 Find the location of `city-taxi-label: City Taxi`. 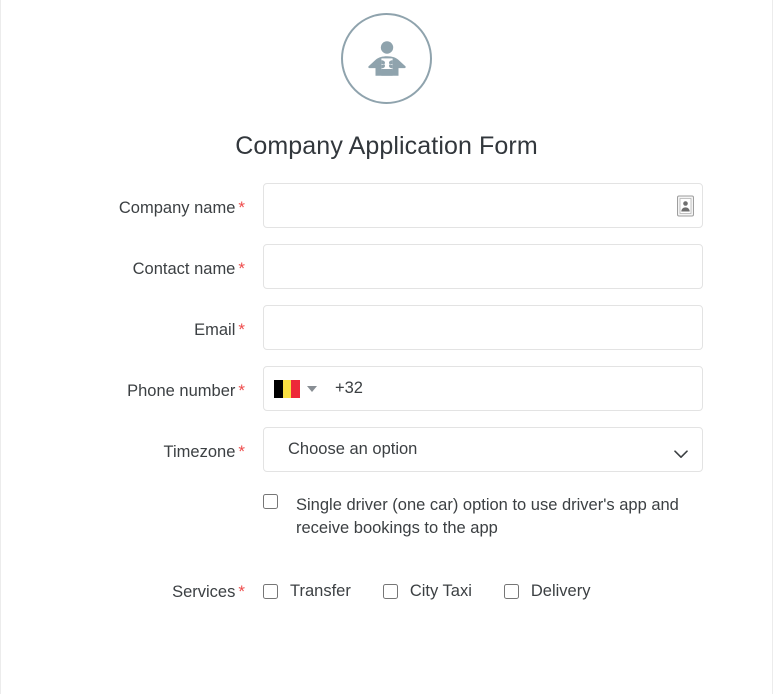

city-taxi-label: City Taxi is located at coordinates (440, 591).